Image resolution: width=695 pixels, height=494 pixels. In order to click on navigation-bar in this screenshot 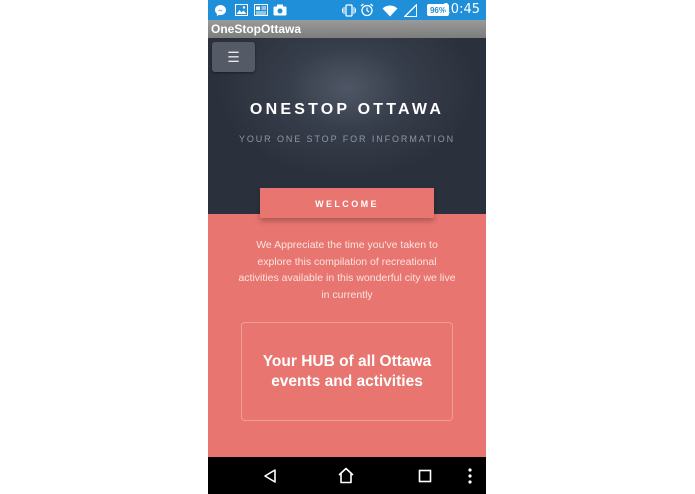, I will do `click(347, 475)`.